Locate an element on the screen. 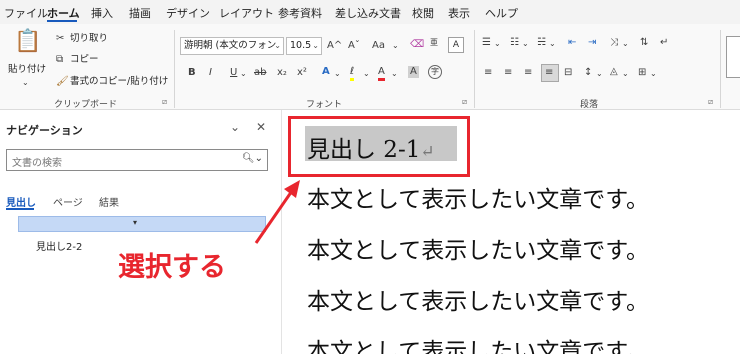 This screenshot has height=354, width=740. justify-button: ≡ is located at coordinates (550, 73).